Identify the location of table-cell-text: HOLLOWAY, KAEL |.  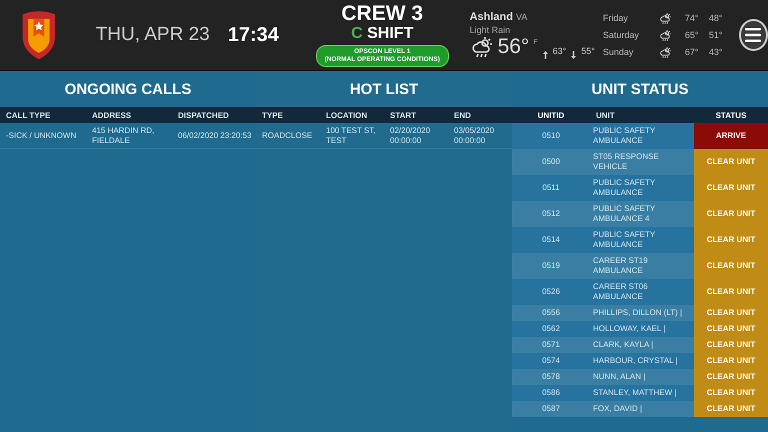
(629, 329).